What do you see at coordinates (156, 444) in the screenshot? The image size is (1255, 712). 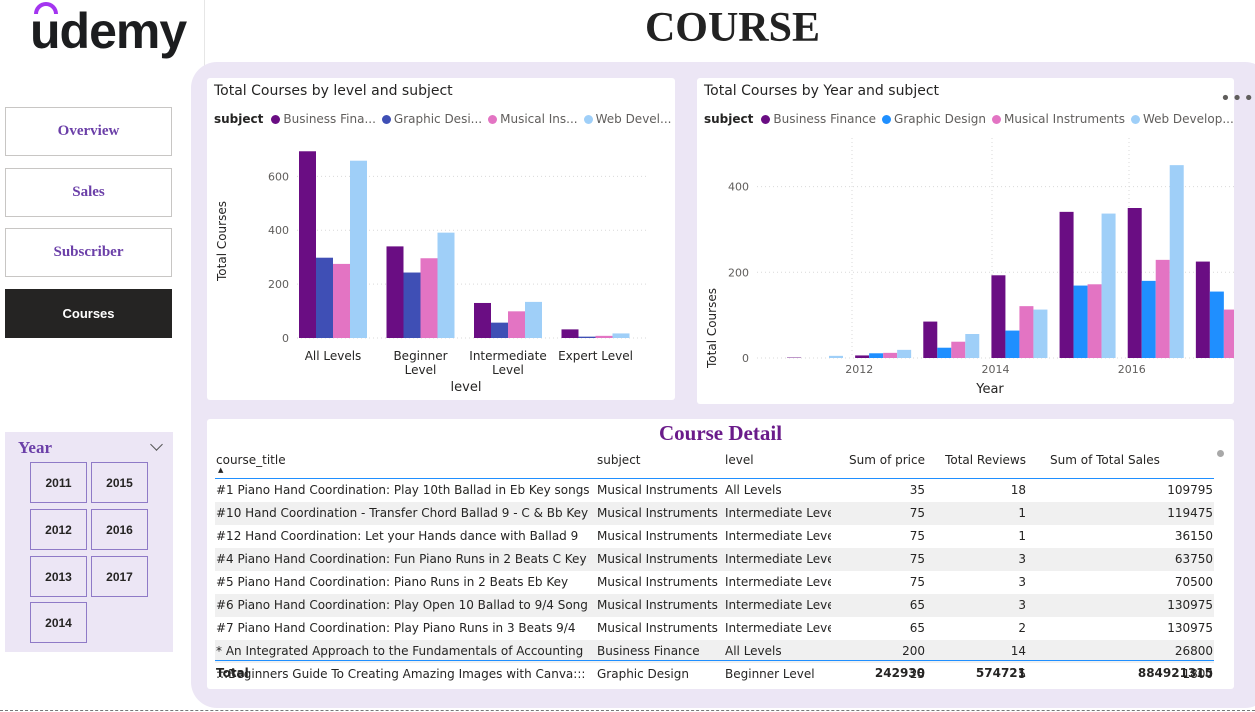 I see `chevron-down-icon` at bounding box center [156, 444].